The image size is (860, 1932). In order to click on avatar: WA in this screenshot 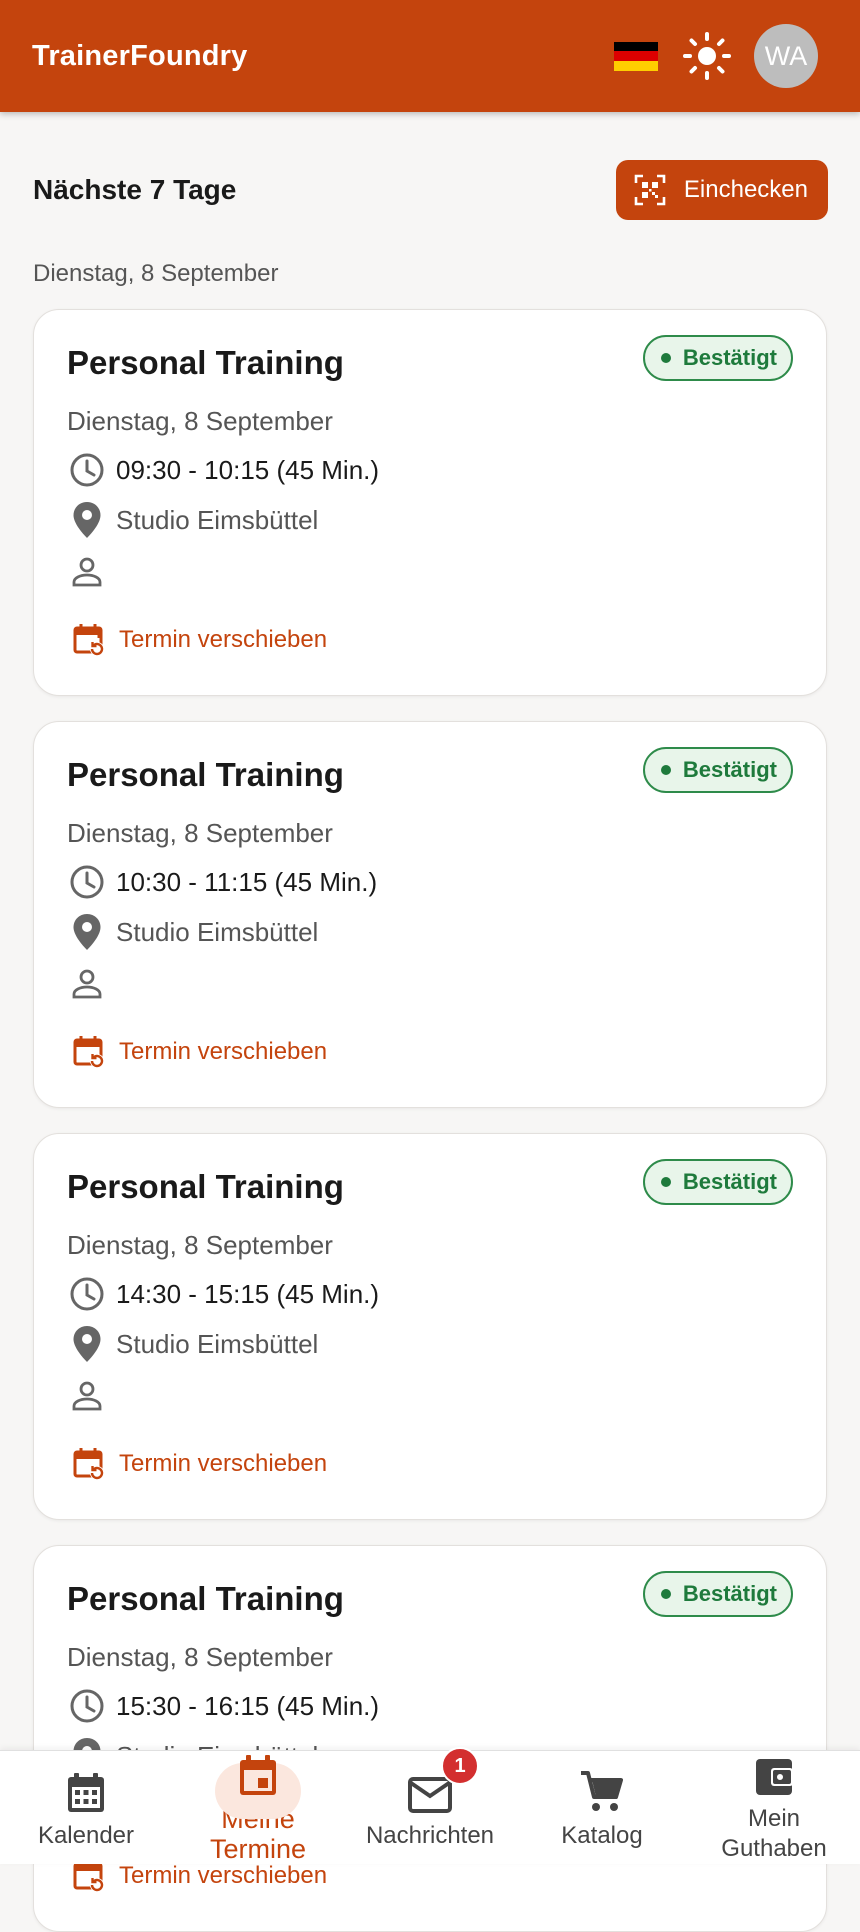, I will do `click(786, 56)`.